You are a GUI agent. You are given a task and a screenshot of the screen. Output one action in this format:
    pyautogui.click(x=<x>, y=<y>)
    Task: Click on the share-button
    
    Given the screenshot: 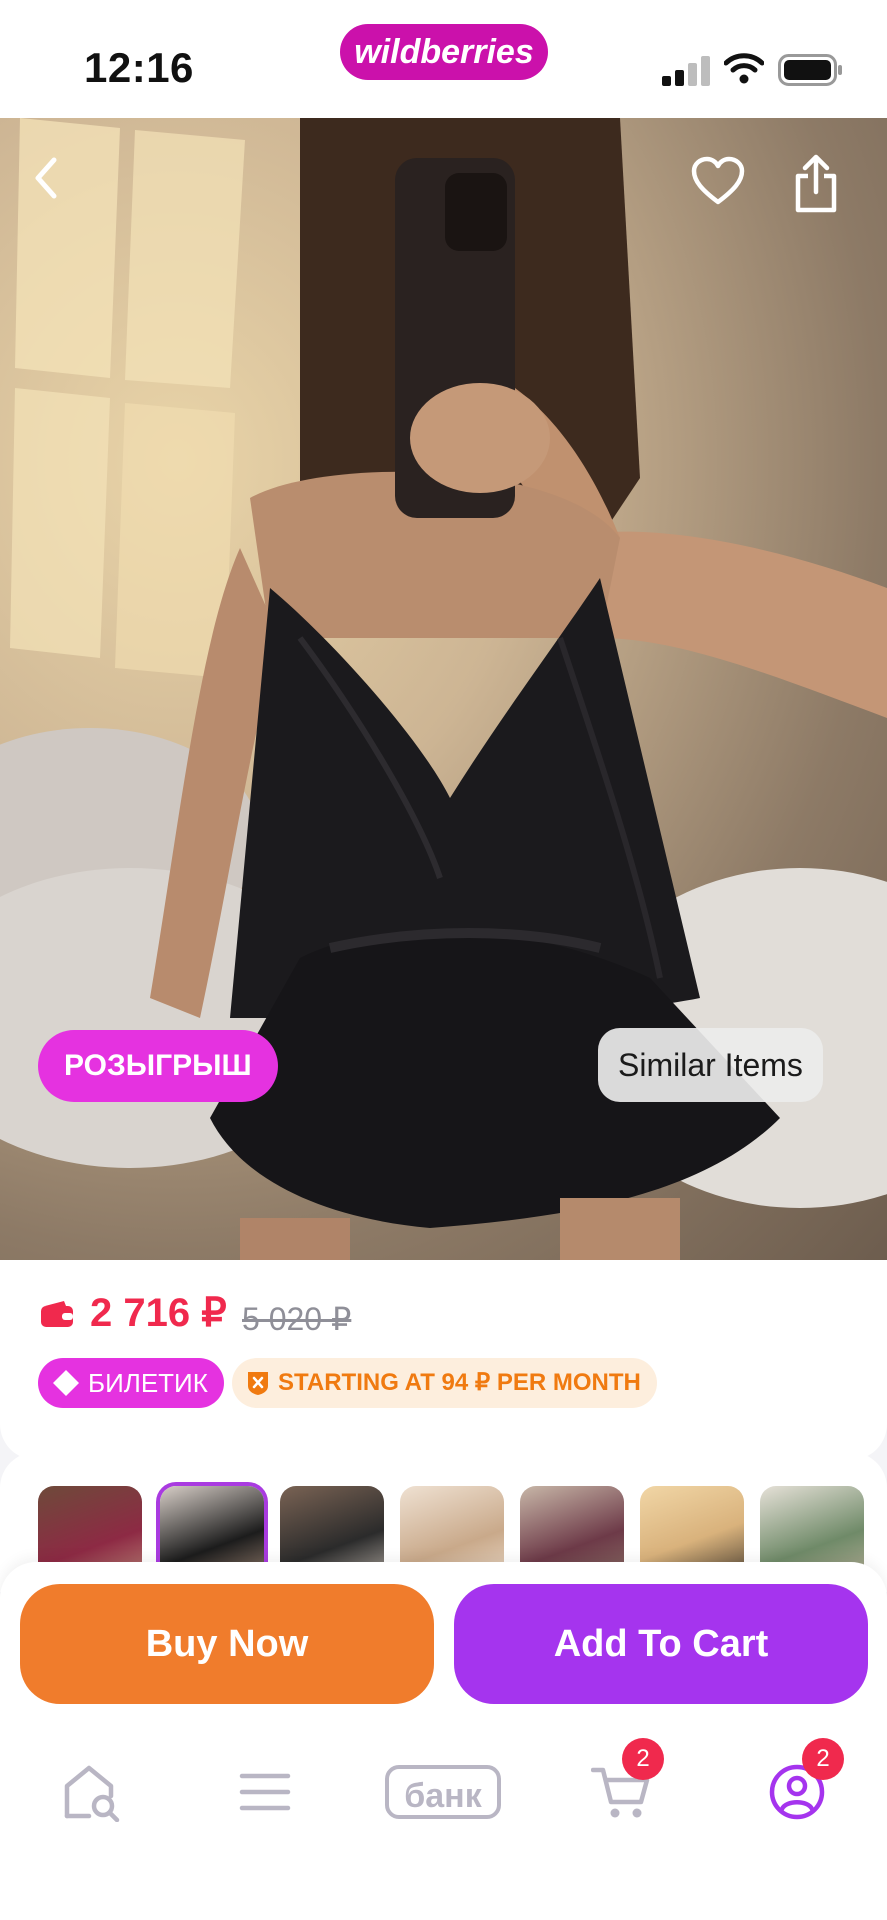 What is the action you would take?
    pyautogui.click(x=824, y=186)
    